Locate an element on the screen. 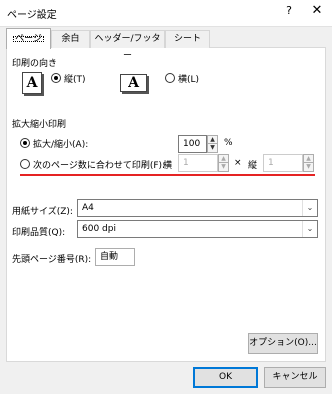  portrait-page-icon: A is located at coordinates (32, 83).